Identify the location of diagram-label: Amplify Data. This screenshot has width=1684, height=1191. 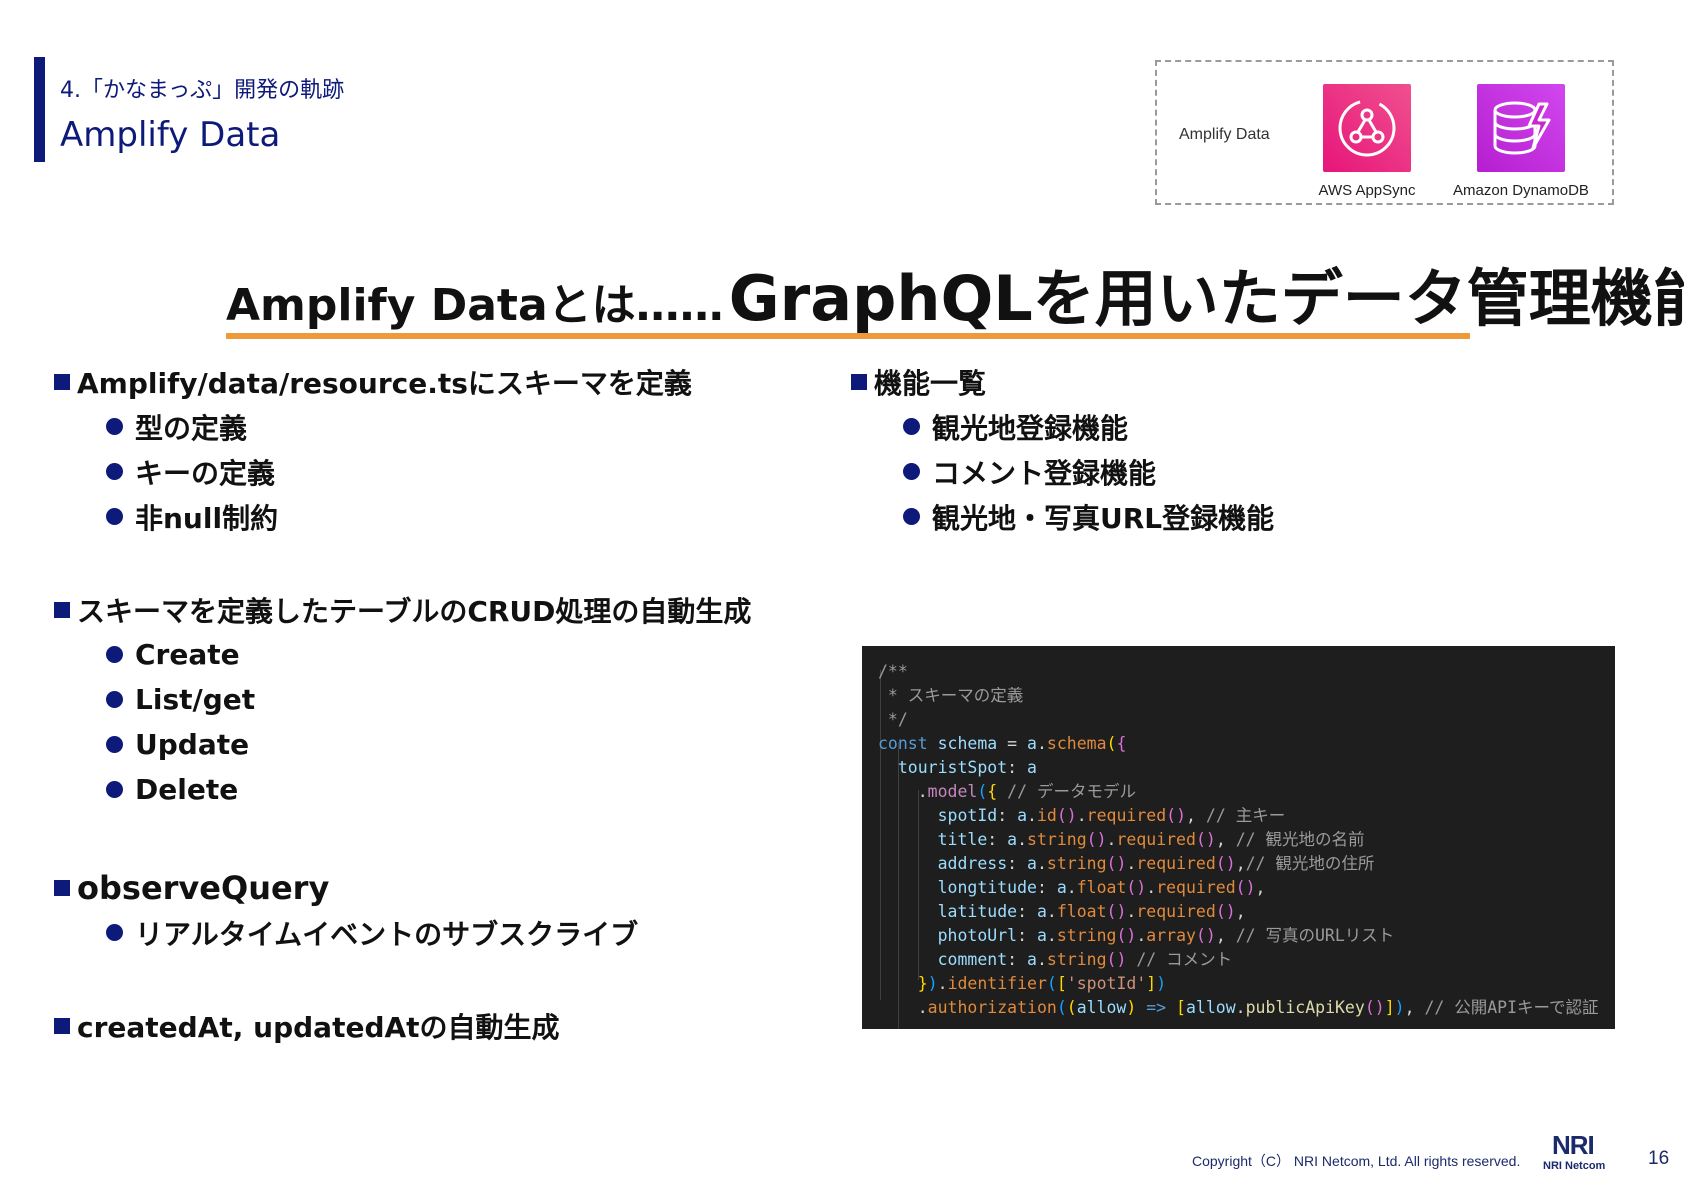
(1224, 134).